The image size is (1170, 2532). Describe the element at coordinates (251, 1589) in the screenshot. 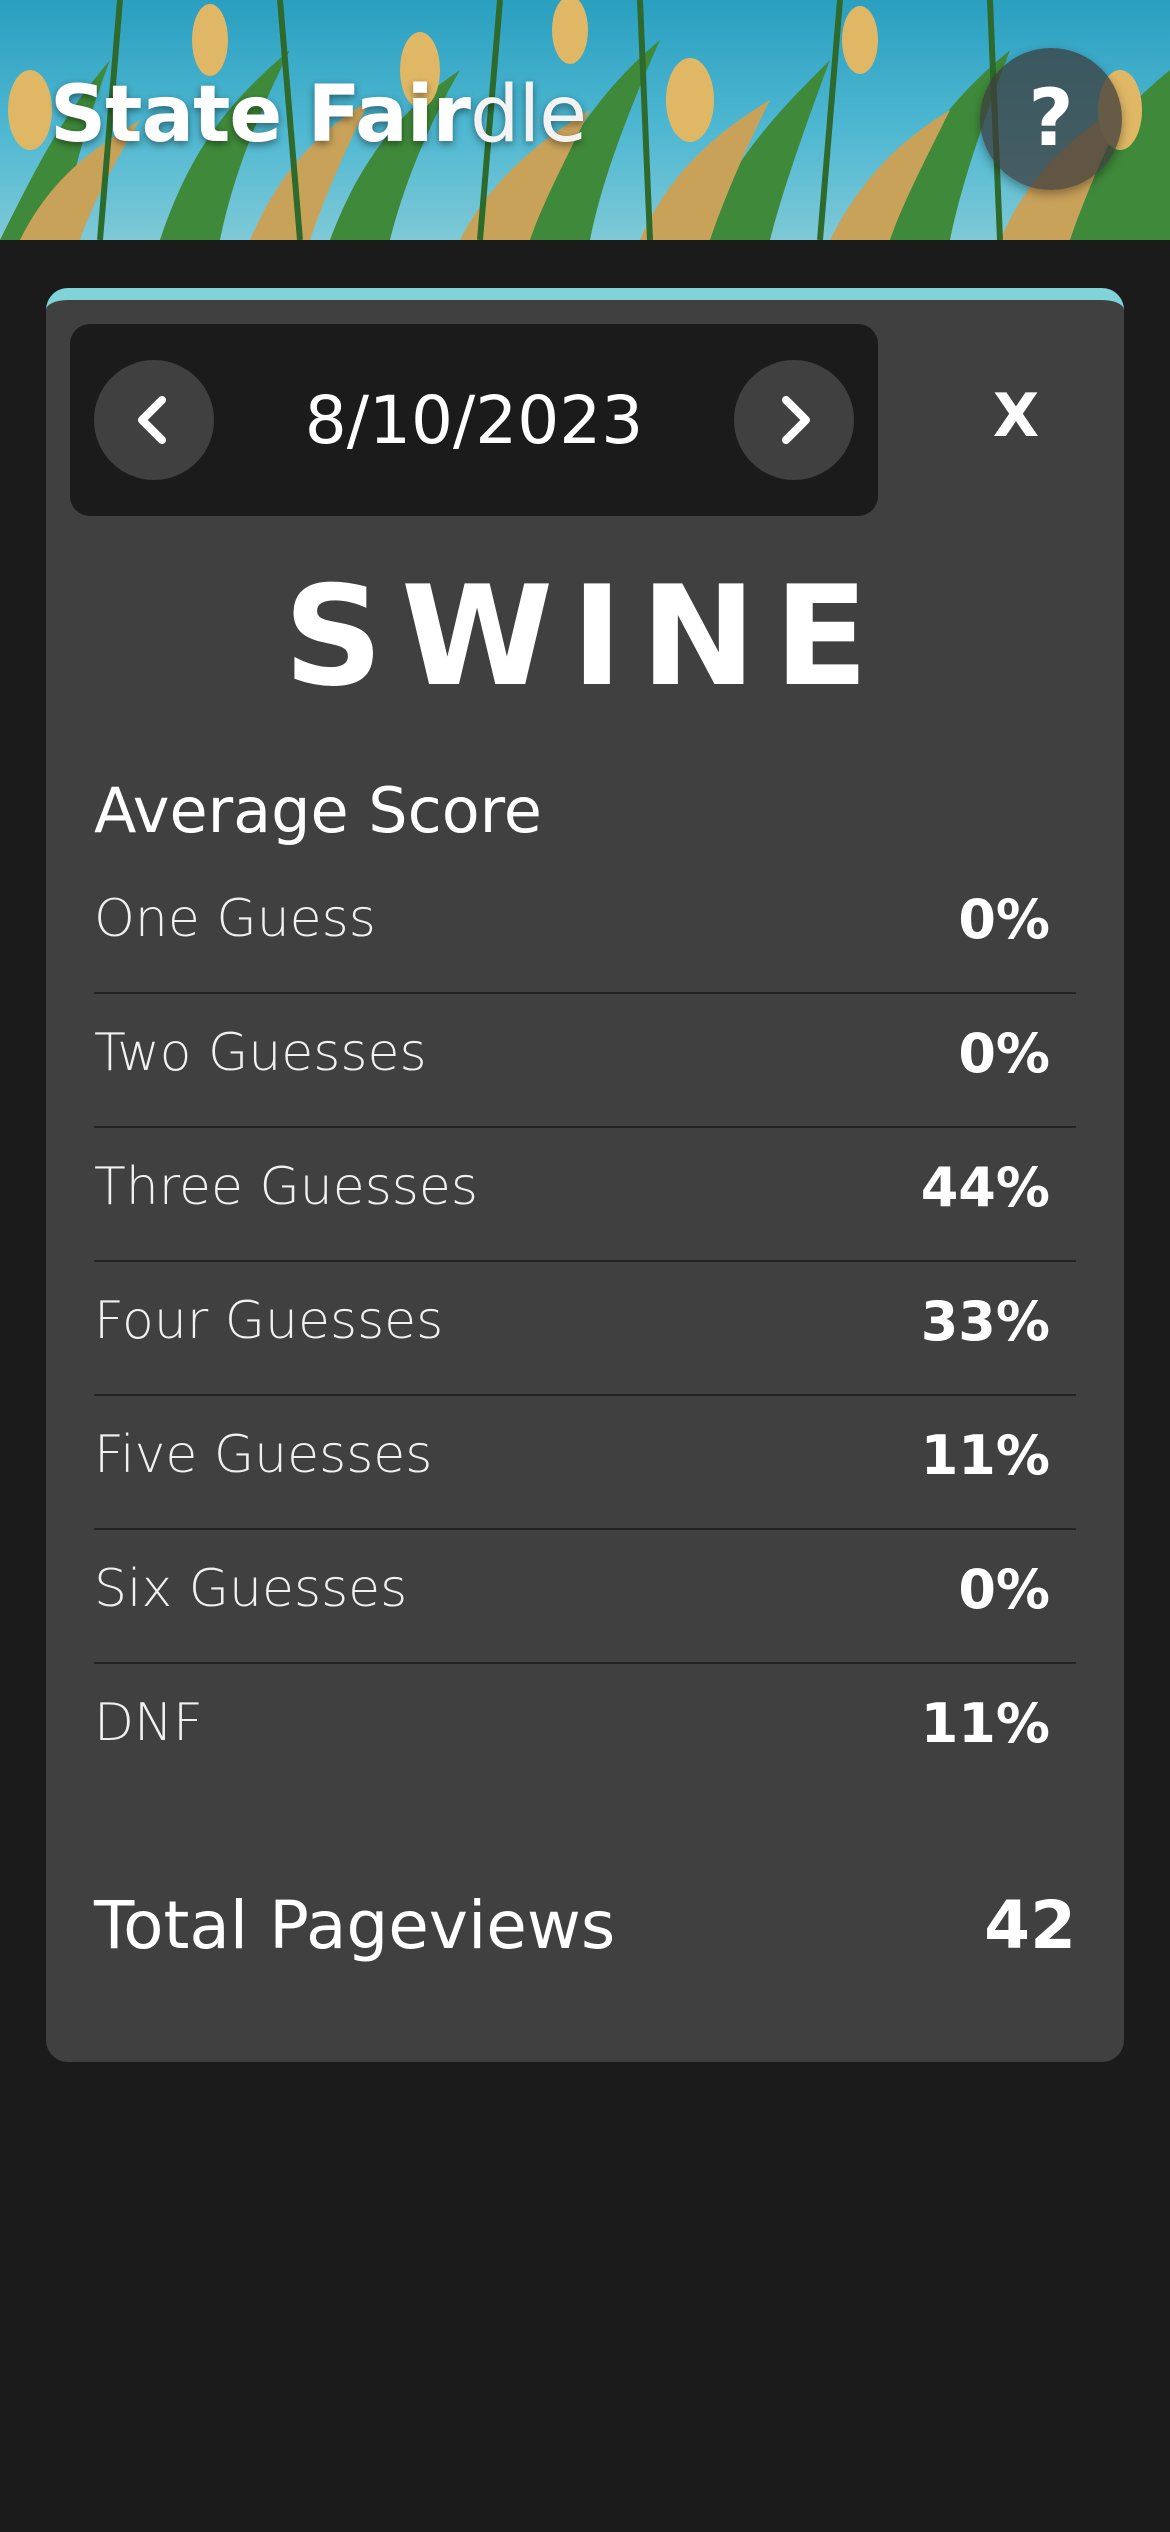

I see `stat-label: Six Guesses` at that location.